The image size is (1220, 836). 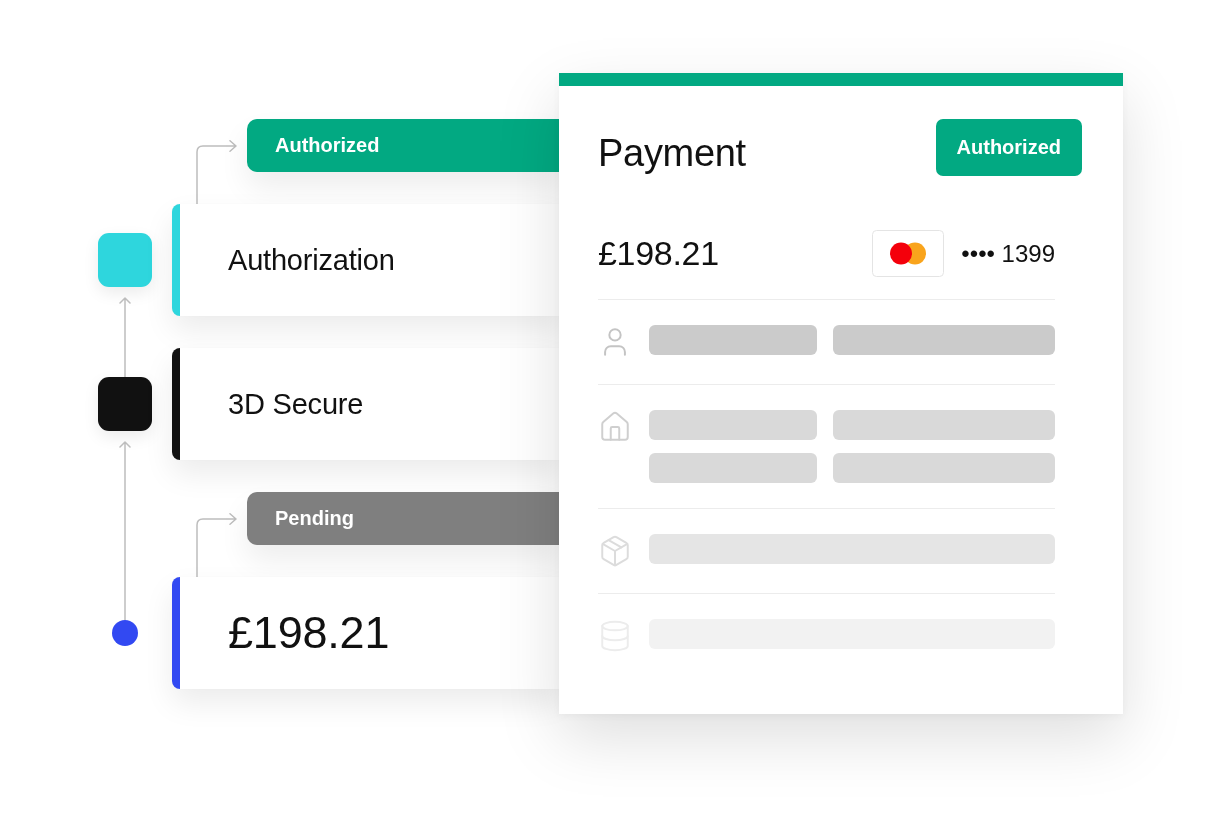 I want to click on package-icon, so click(x=615, y=551).